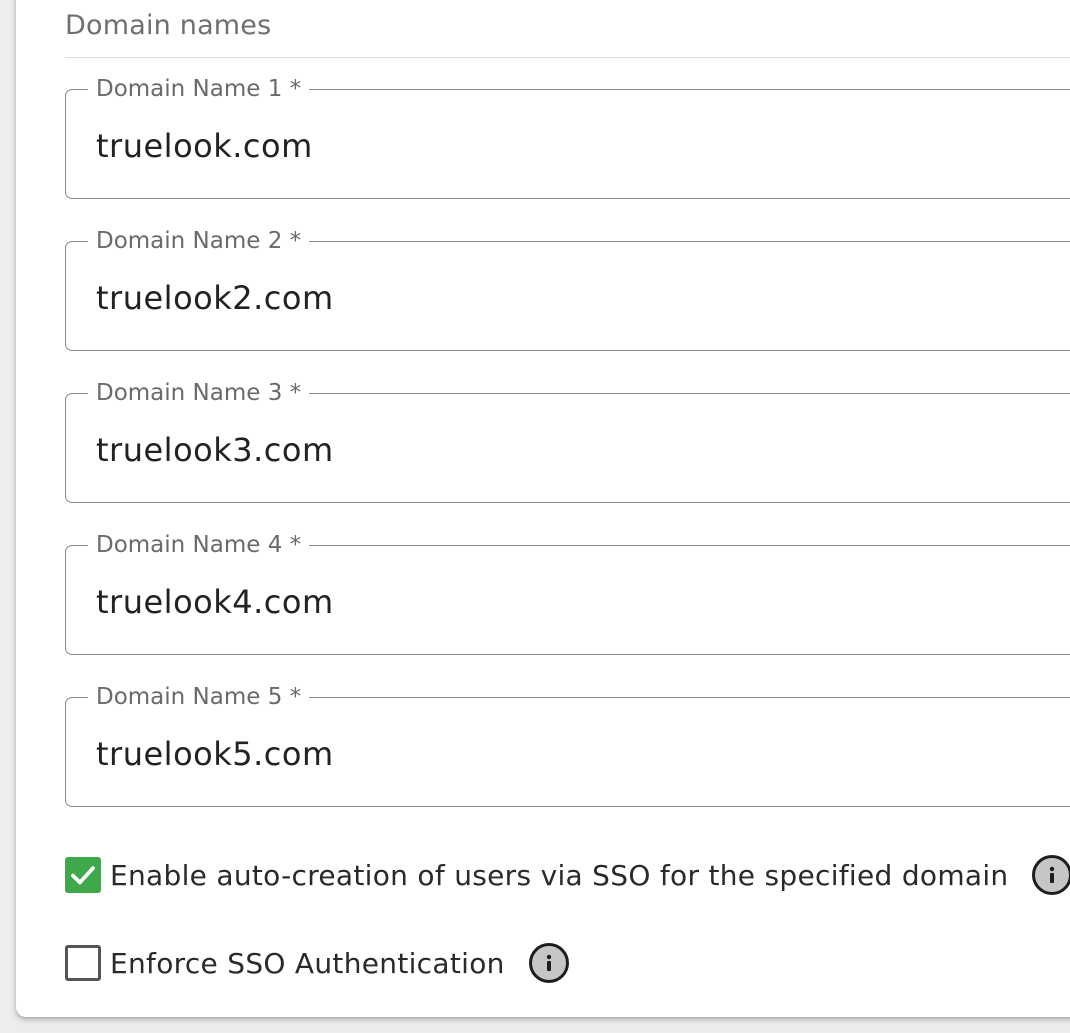 The width and height of the screenshot is (1070, 1033). I want to click on enforce-sso-label: Enforce SSO Authentication, so click(307, 963).